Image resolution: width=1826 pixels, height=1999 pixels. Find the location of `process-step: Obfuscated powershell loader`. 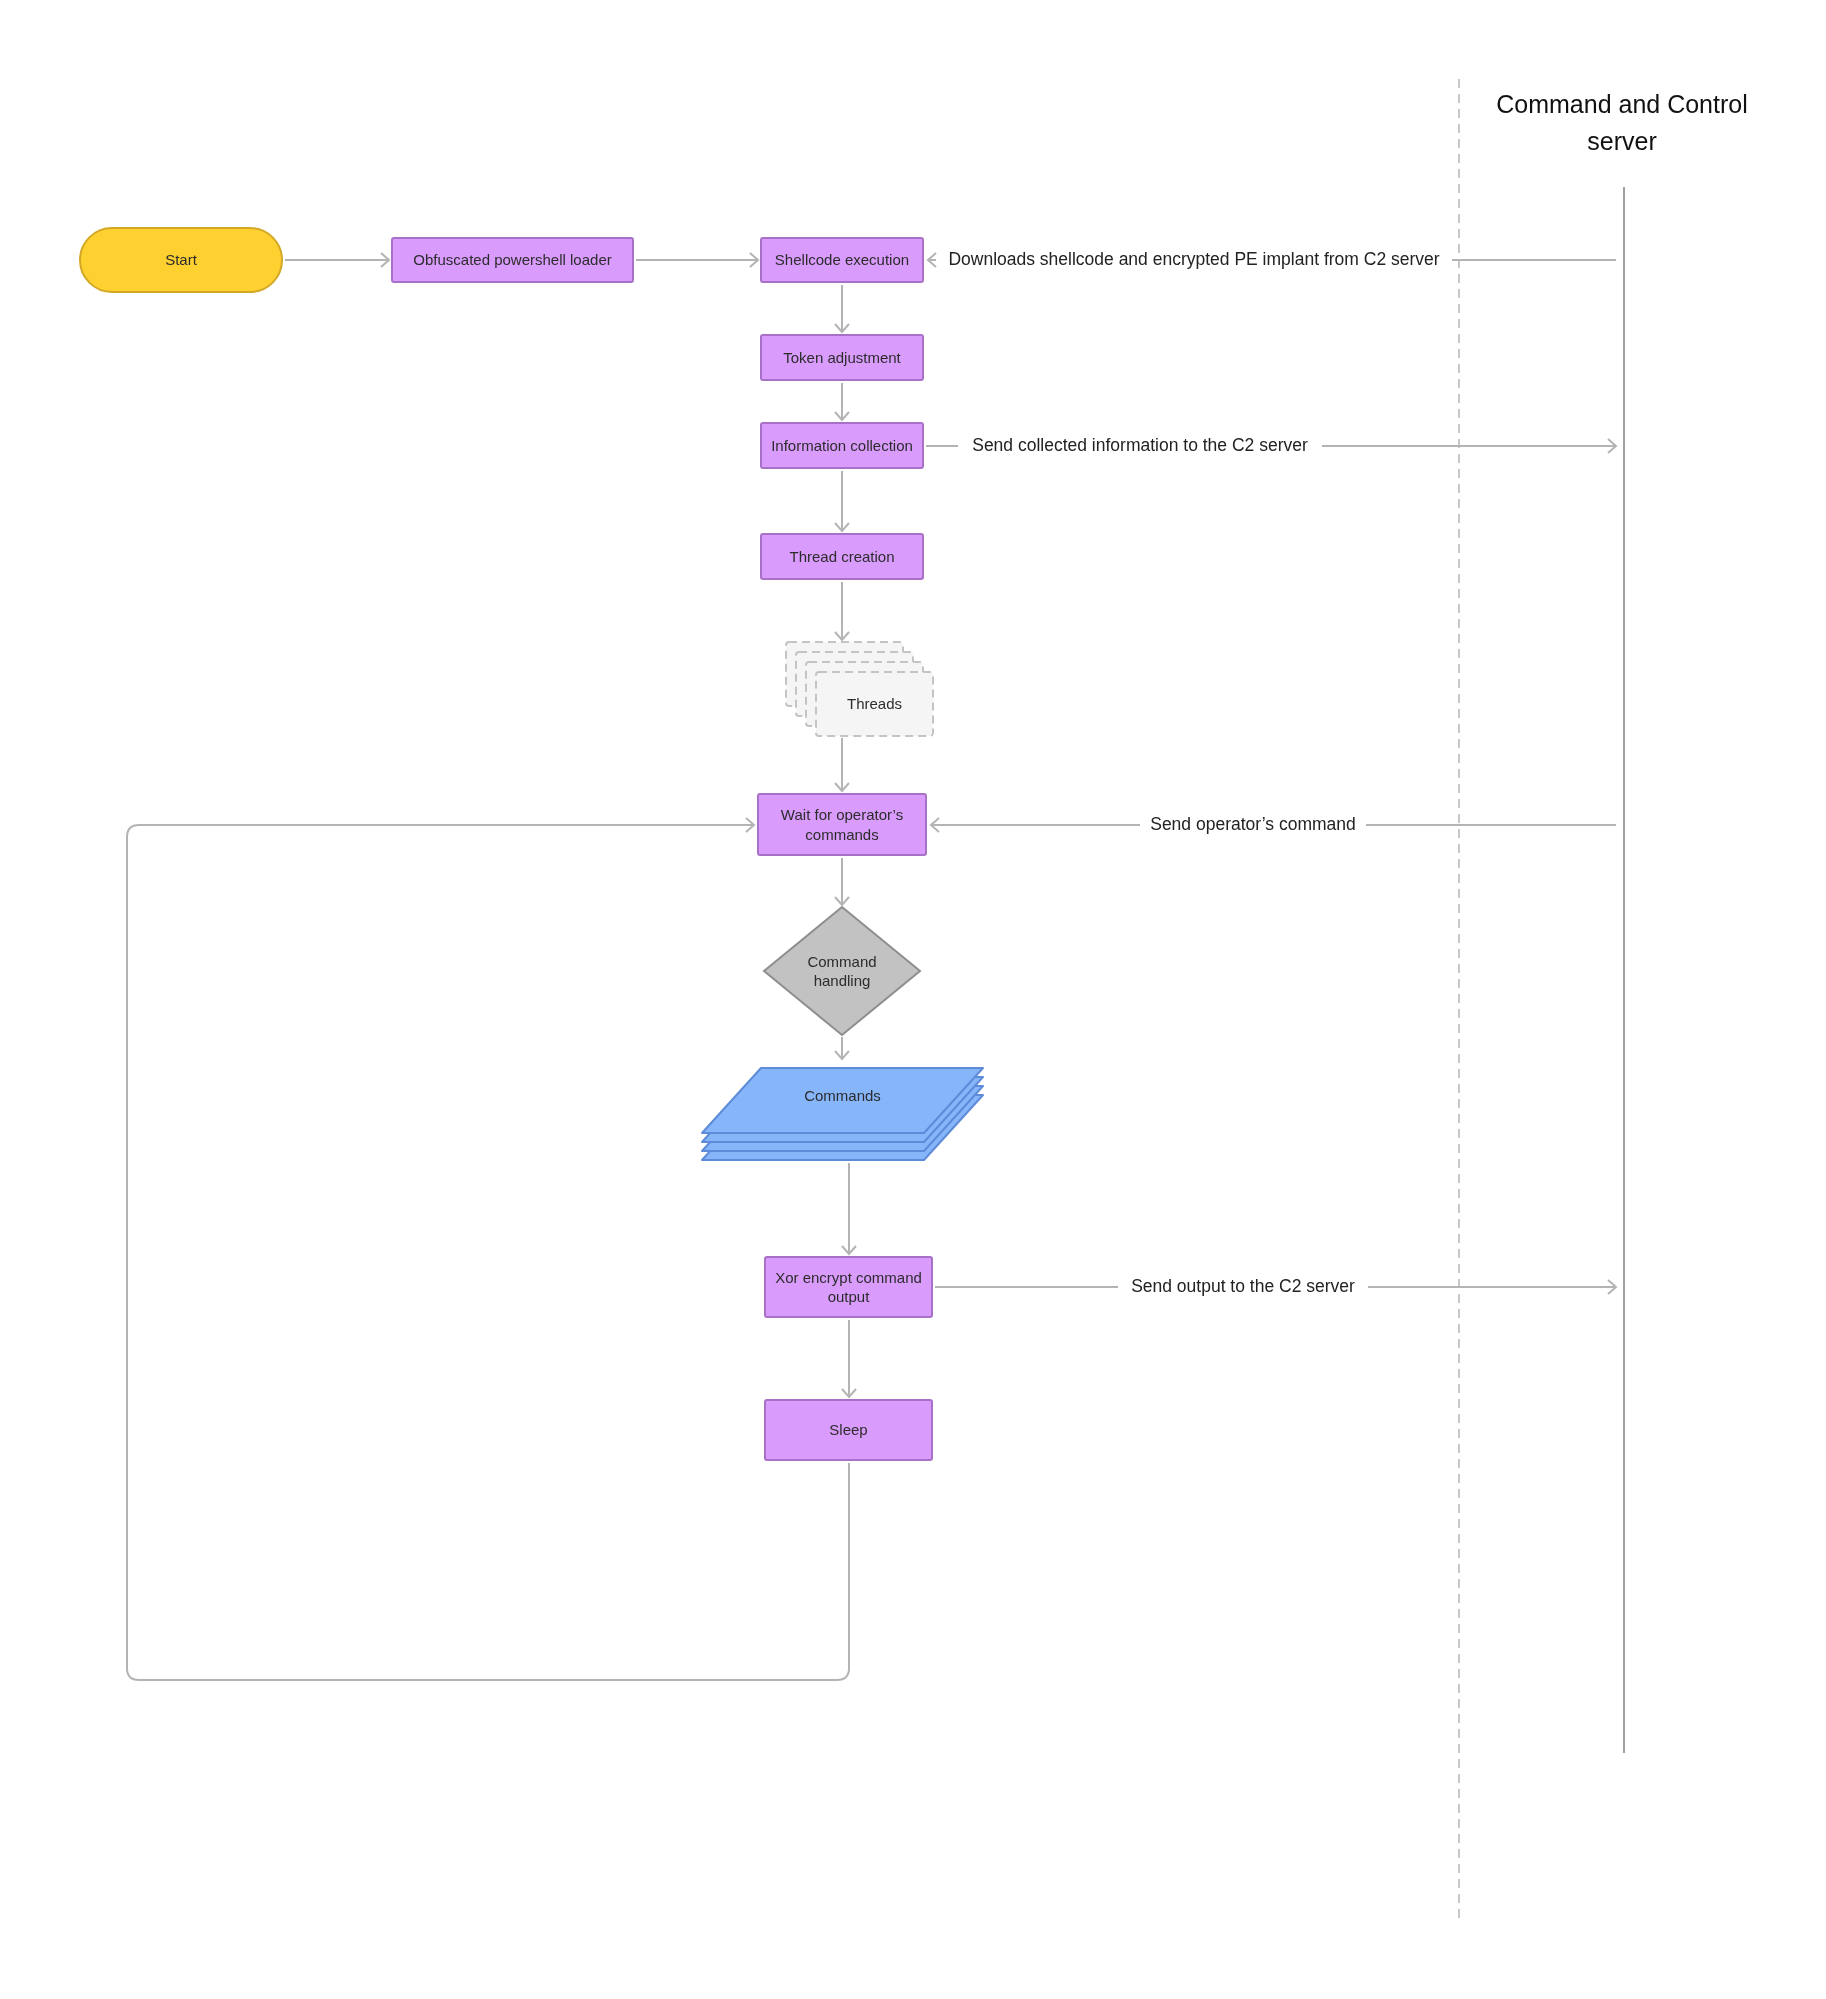

process-step: Obfuscated powershell loader is located at coordinates (512, 260).